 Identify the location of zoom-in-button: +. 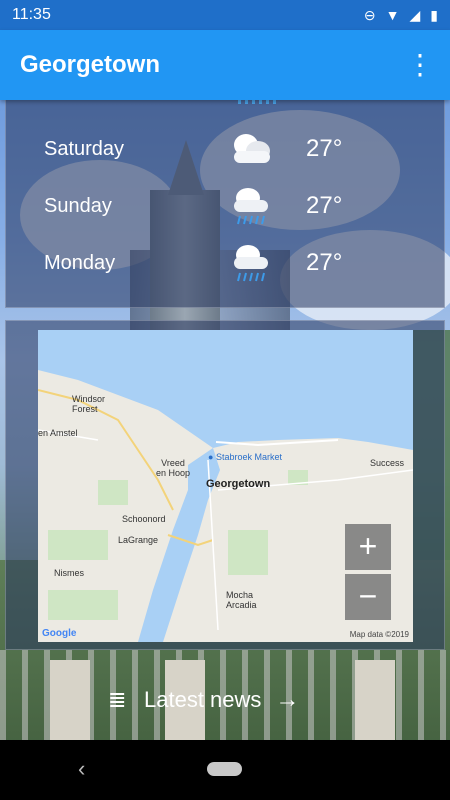
(368, 547).